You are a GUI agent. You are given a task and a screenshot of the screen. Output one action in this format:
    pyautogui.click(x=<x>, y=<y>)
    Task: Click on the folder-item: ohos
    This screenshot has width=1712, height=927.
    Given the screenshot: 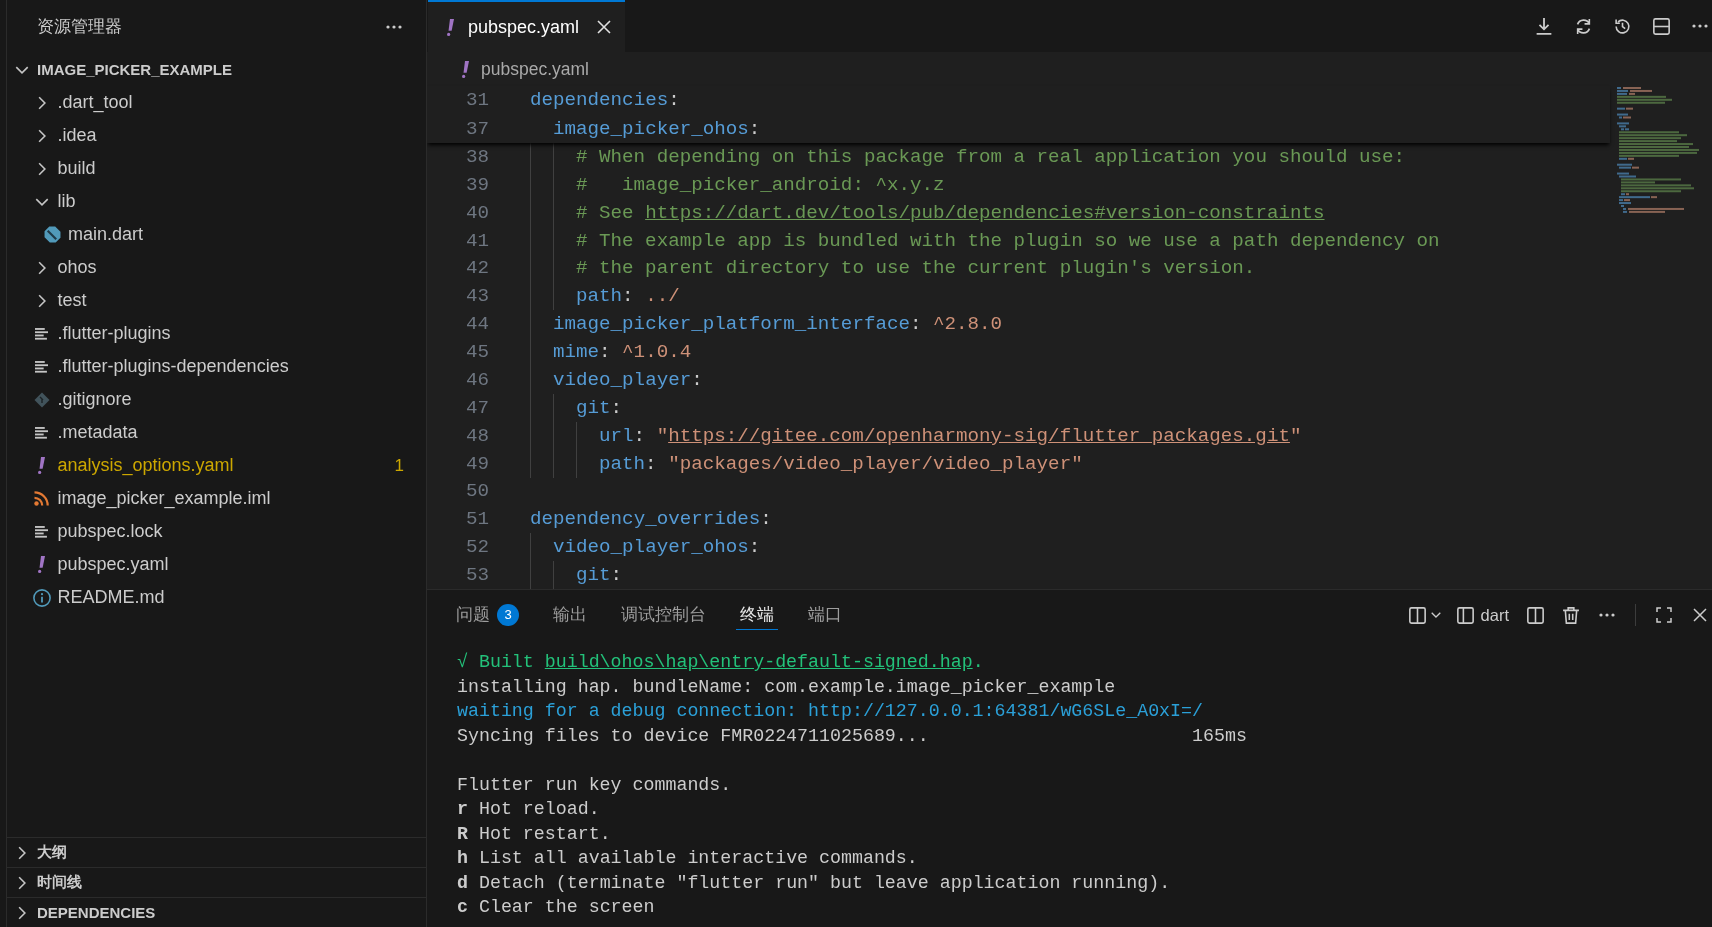 What is the action you would take?
    pyautogui.click(x=216, y=267)
    